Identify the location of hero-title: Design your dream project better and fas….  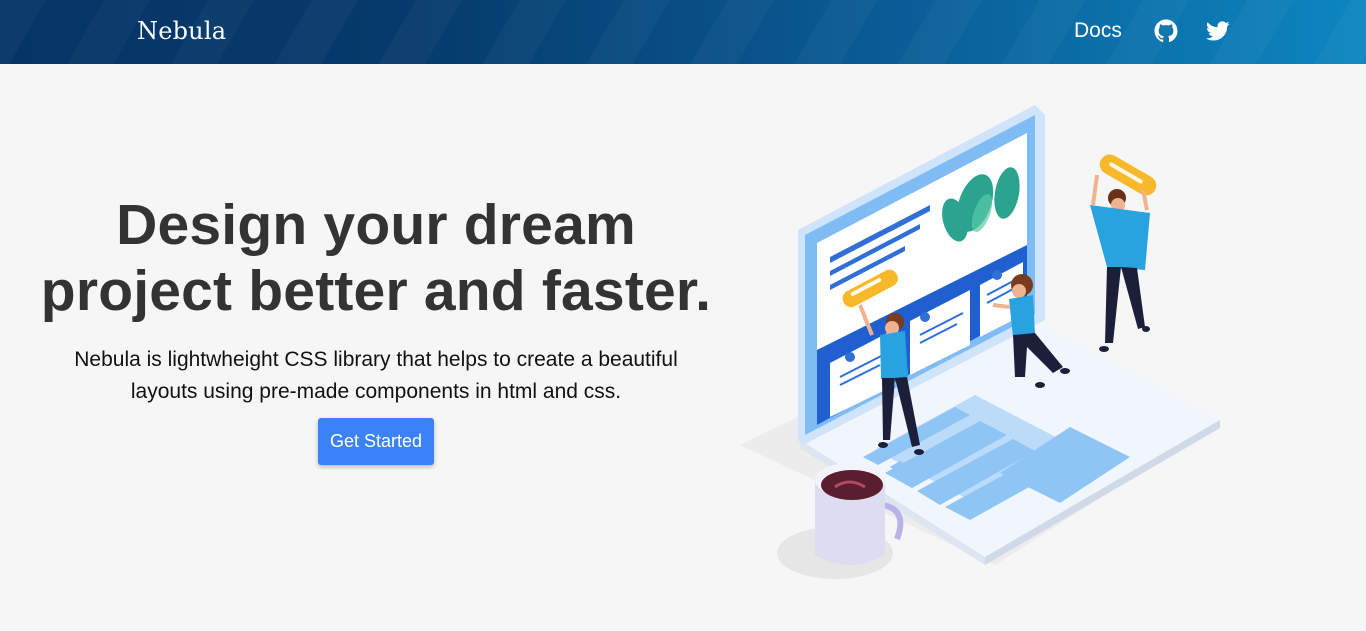
(376, 258).